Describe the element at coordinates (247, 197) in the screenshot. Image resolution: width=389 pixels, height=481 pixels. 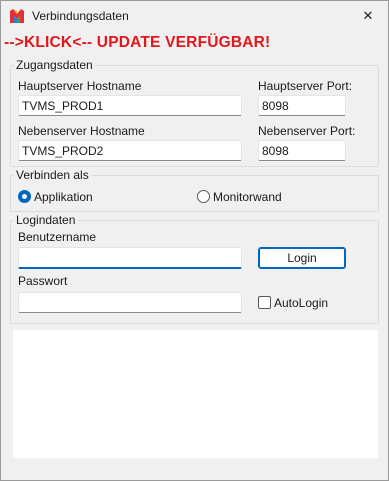
I see `monitorwand-radio-label: Monitorwand` at that location.